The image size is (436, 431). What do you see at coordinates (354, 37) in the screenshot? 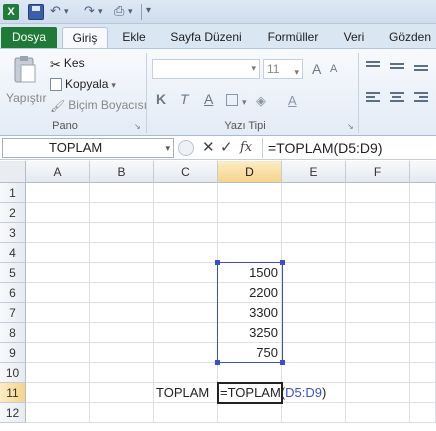
I see `tab-veri: Veri` at bounding box center [354, 37].